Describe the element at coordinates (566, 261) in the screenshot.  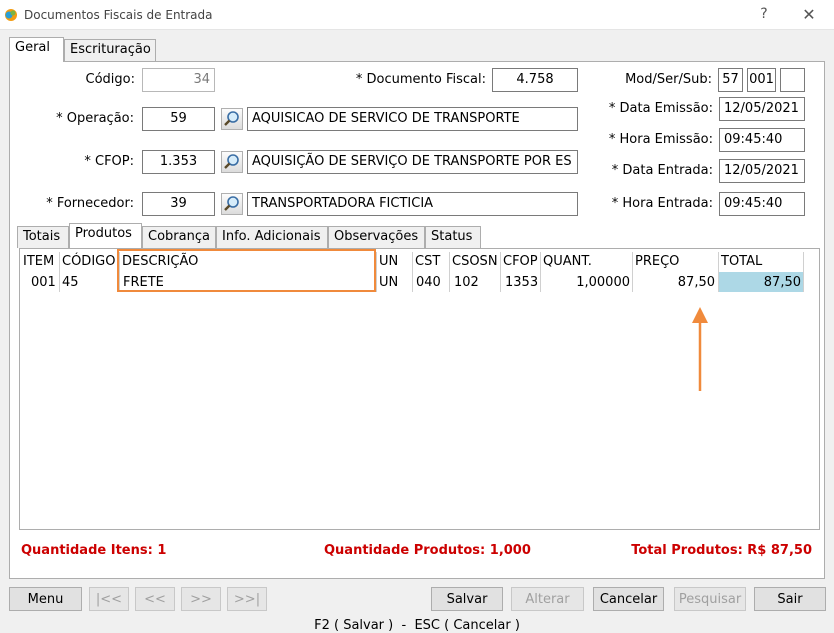
I see `col-quant: QUANT.` at that location.